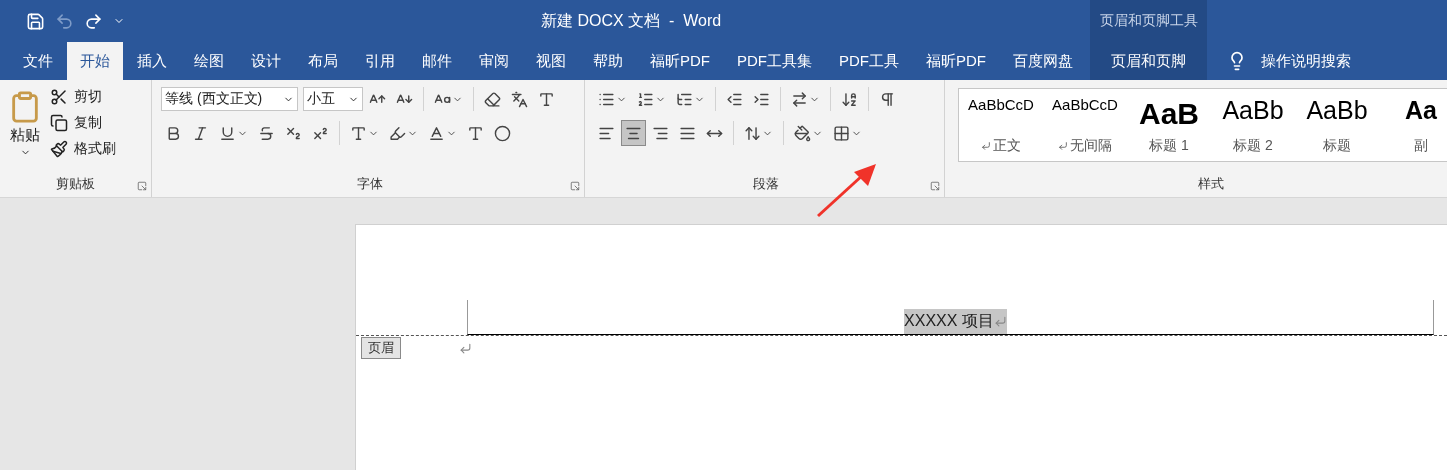 This screenshot has height=470, width=1447. Describe the element at coordinates (752, 133) in the screenshot. I see `line-spacing-icon` at that location.